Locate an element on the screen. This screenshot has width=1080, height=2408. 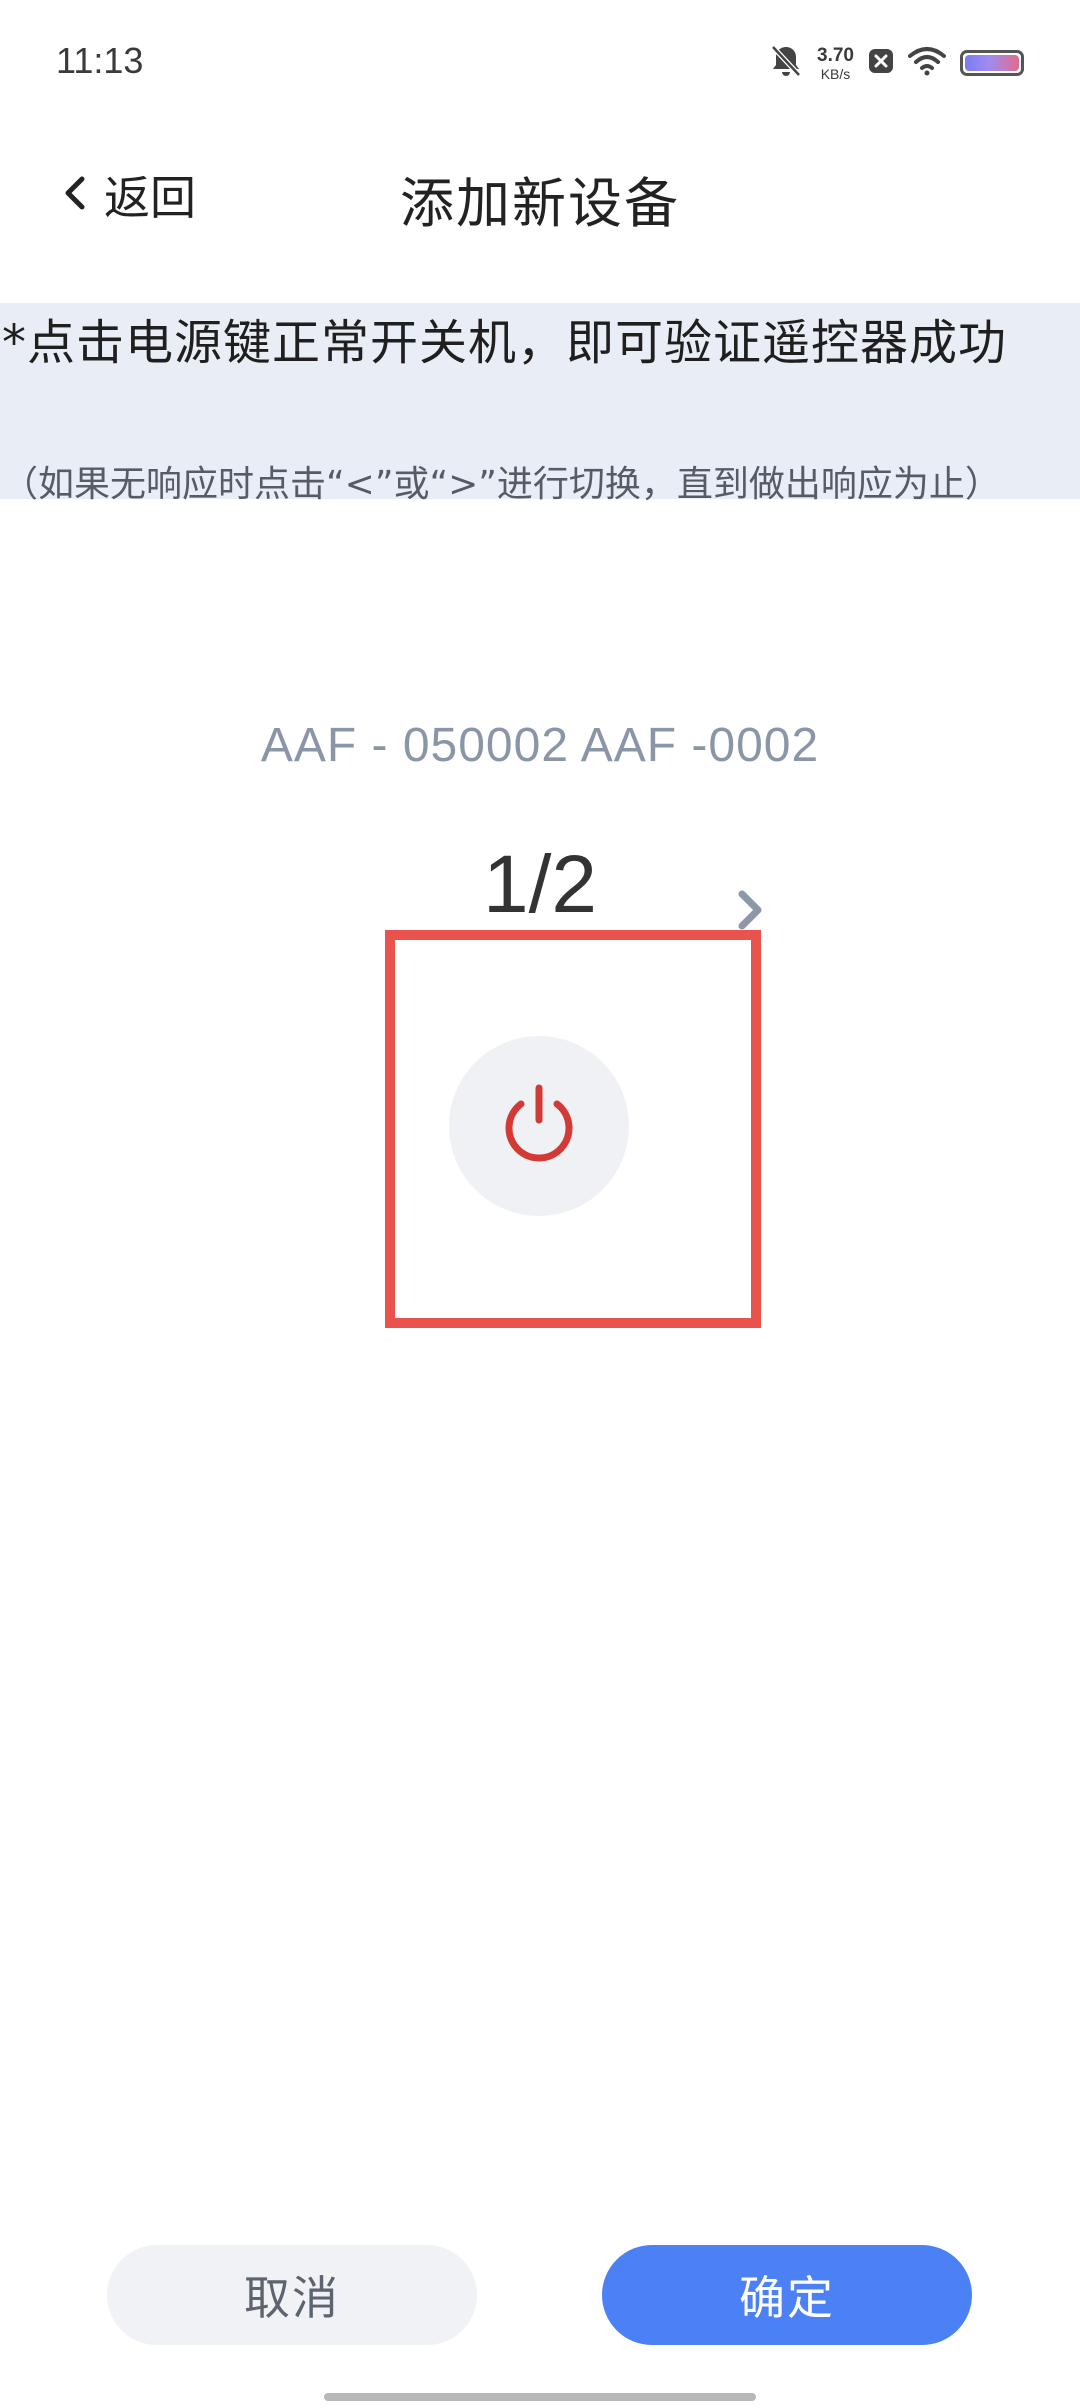
battery-level is located at coordinates (992, 63).